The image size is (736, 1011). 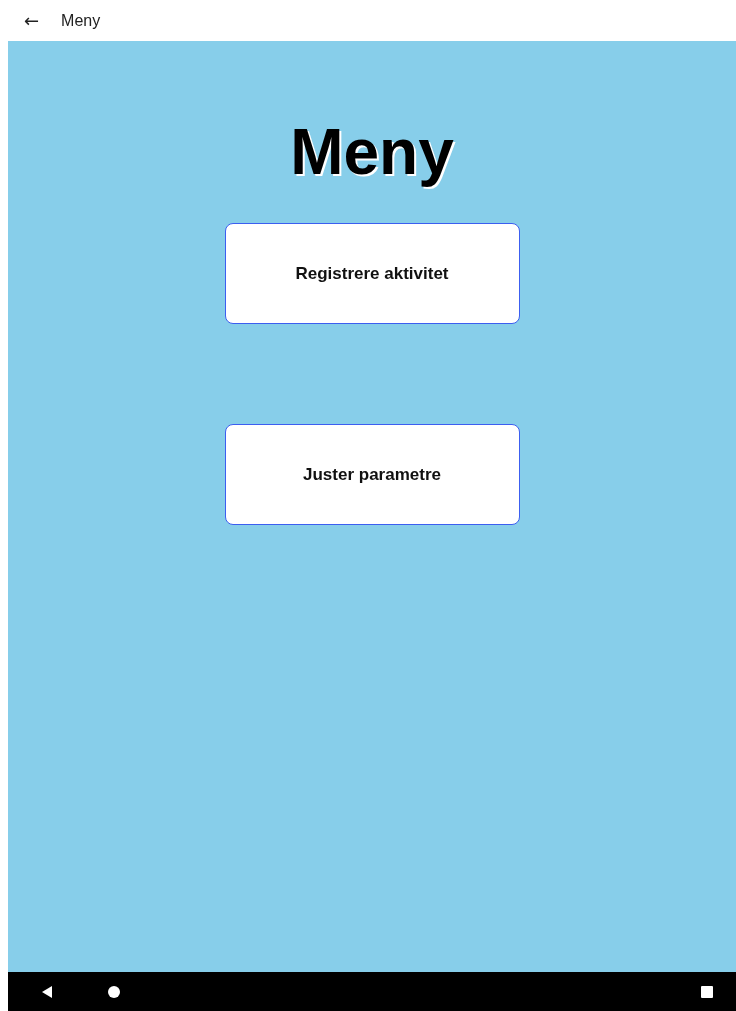 I want to click on menu-button: Registrere aktivitet, so click(x=372, y=273).